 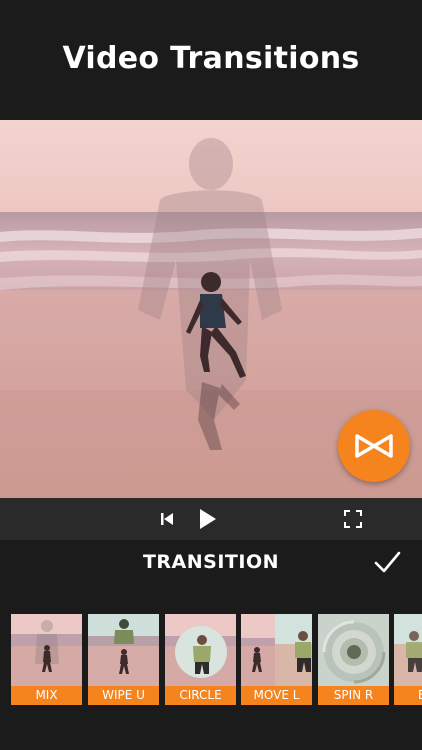 I want to click on skip-back-button, so click(x=167, y=519).